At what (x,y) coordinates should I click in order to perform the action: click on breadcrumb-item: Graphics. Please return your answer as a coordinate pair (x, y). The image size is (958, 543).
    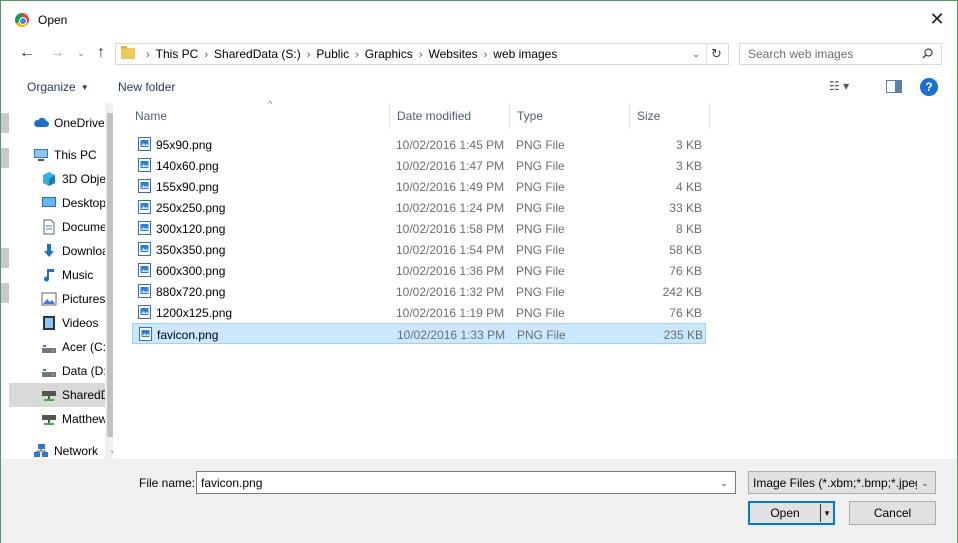
    Looking at the image, I should click on (389, 54).